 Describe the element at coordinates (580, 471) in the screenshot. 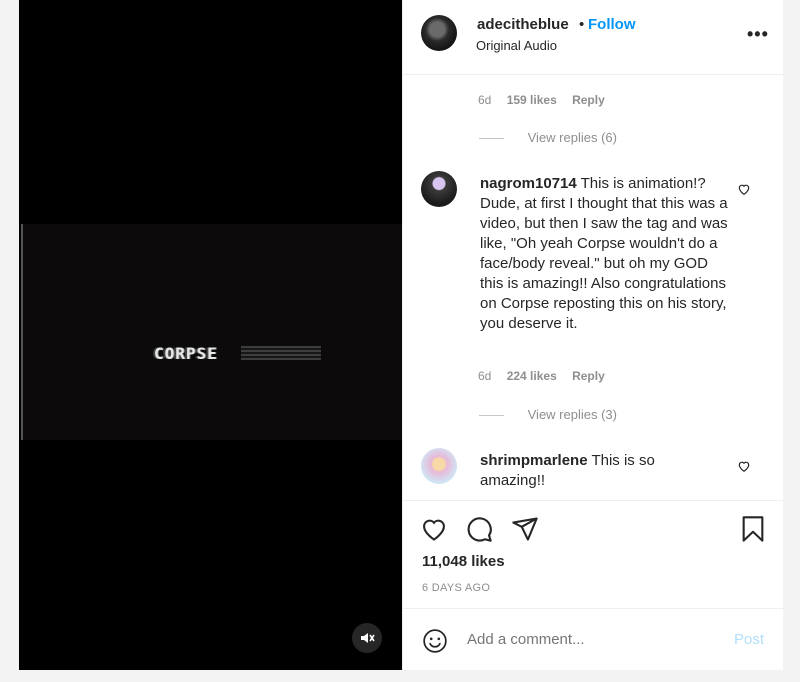

I see `comment-body: shrimpmarlene This is so amazing!!` at that location.